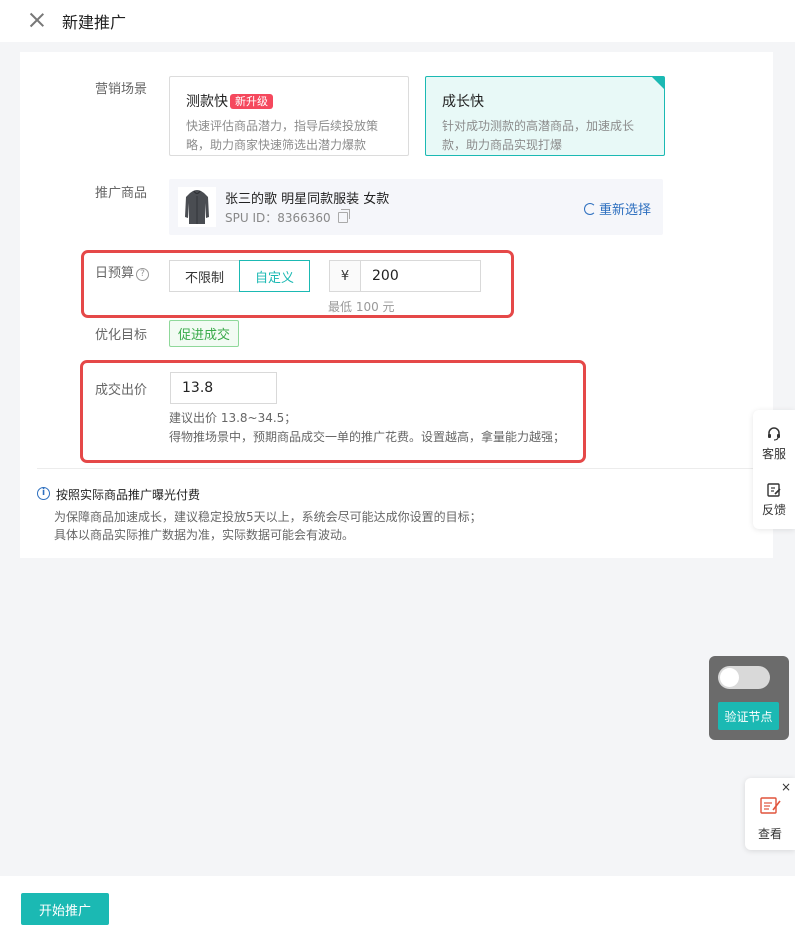 This screenshot has width=795, height=940. I want to click on info-title: 按照实际商品推广曝光付费, so click(128, 495).